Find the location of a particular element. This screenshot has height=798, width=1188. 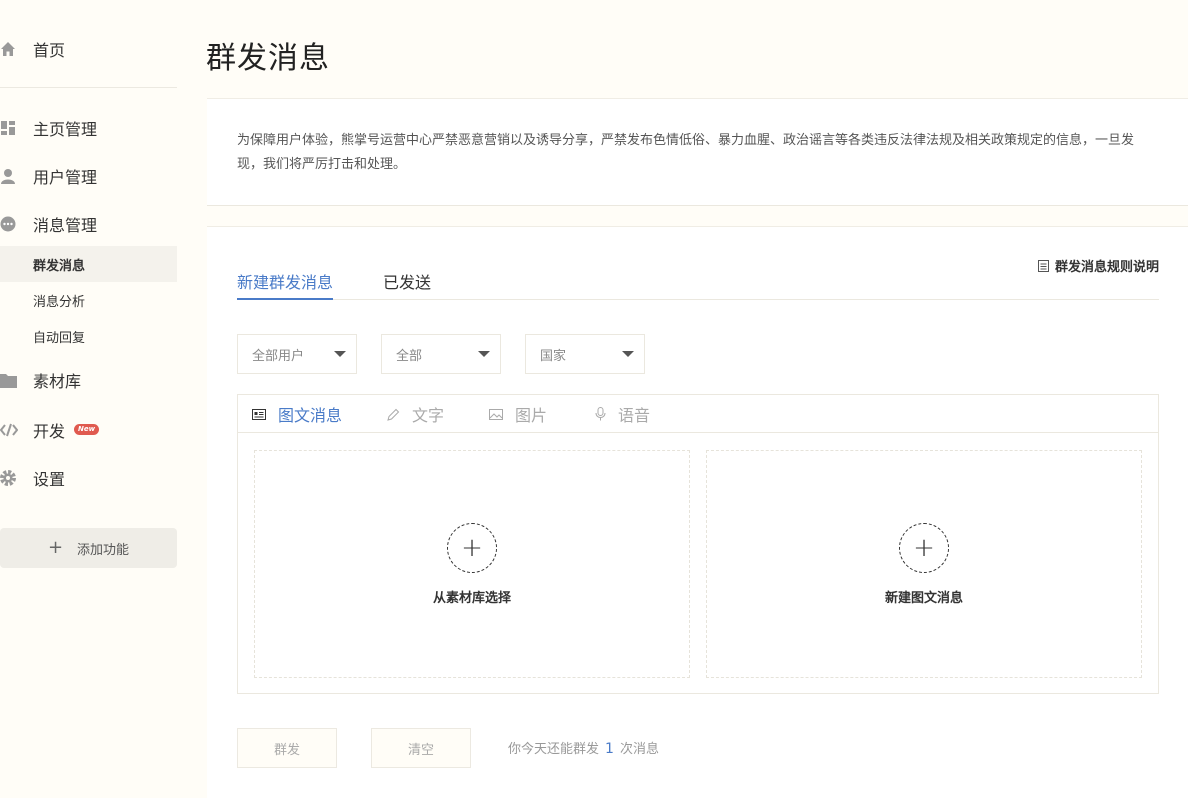

sidebar-subitem-message-analysis: 消息分析 is located at coordinates (88, 300).